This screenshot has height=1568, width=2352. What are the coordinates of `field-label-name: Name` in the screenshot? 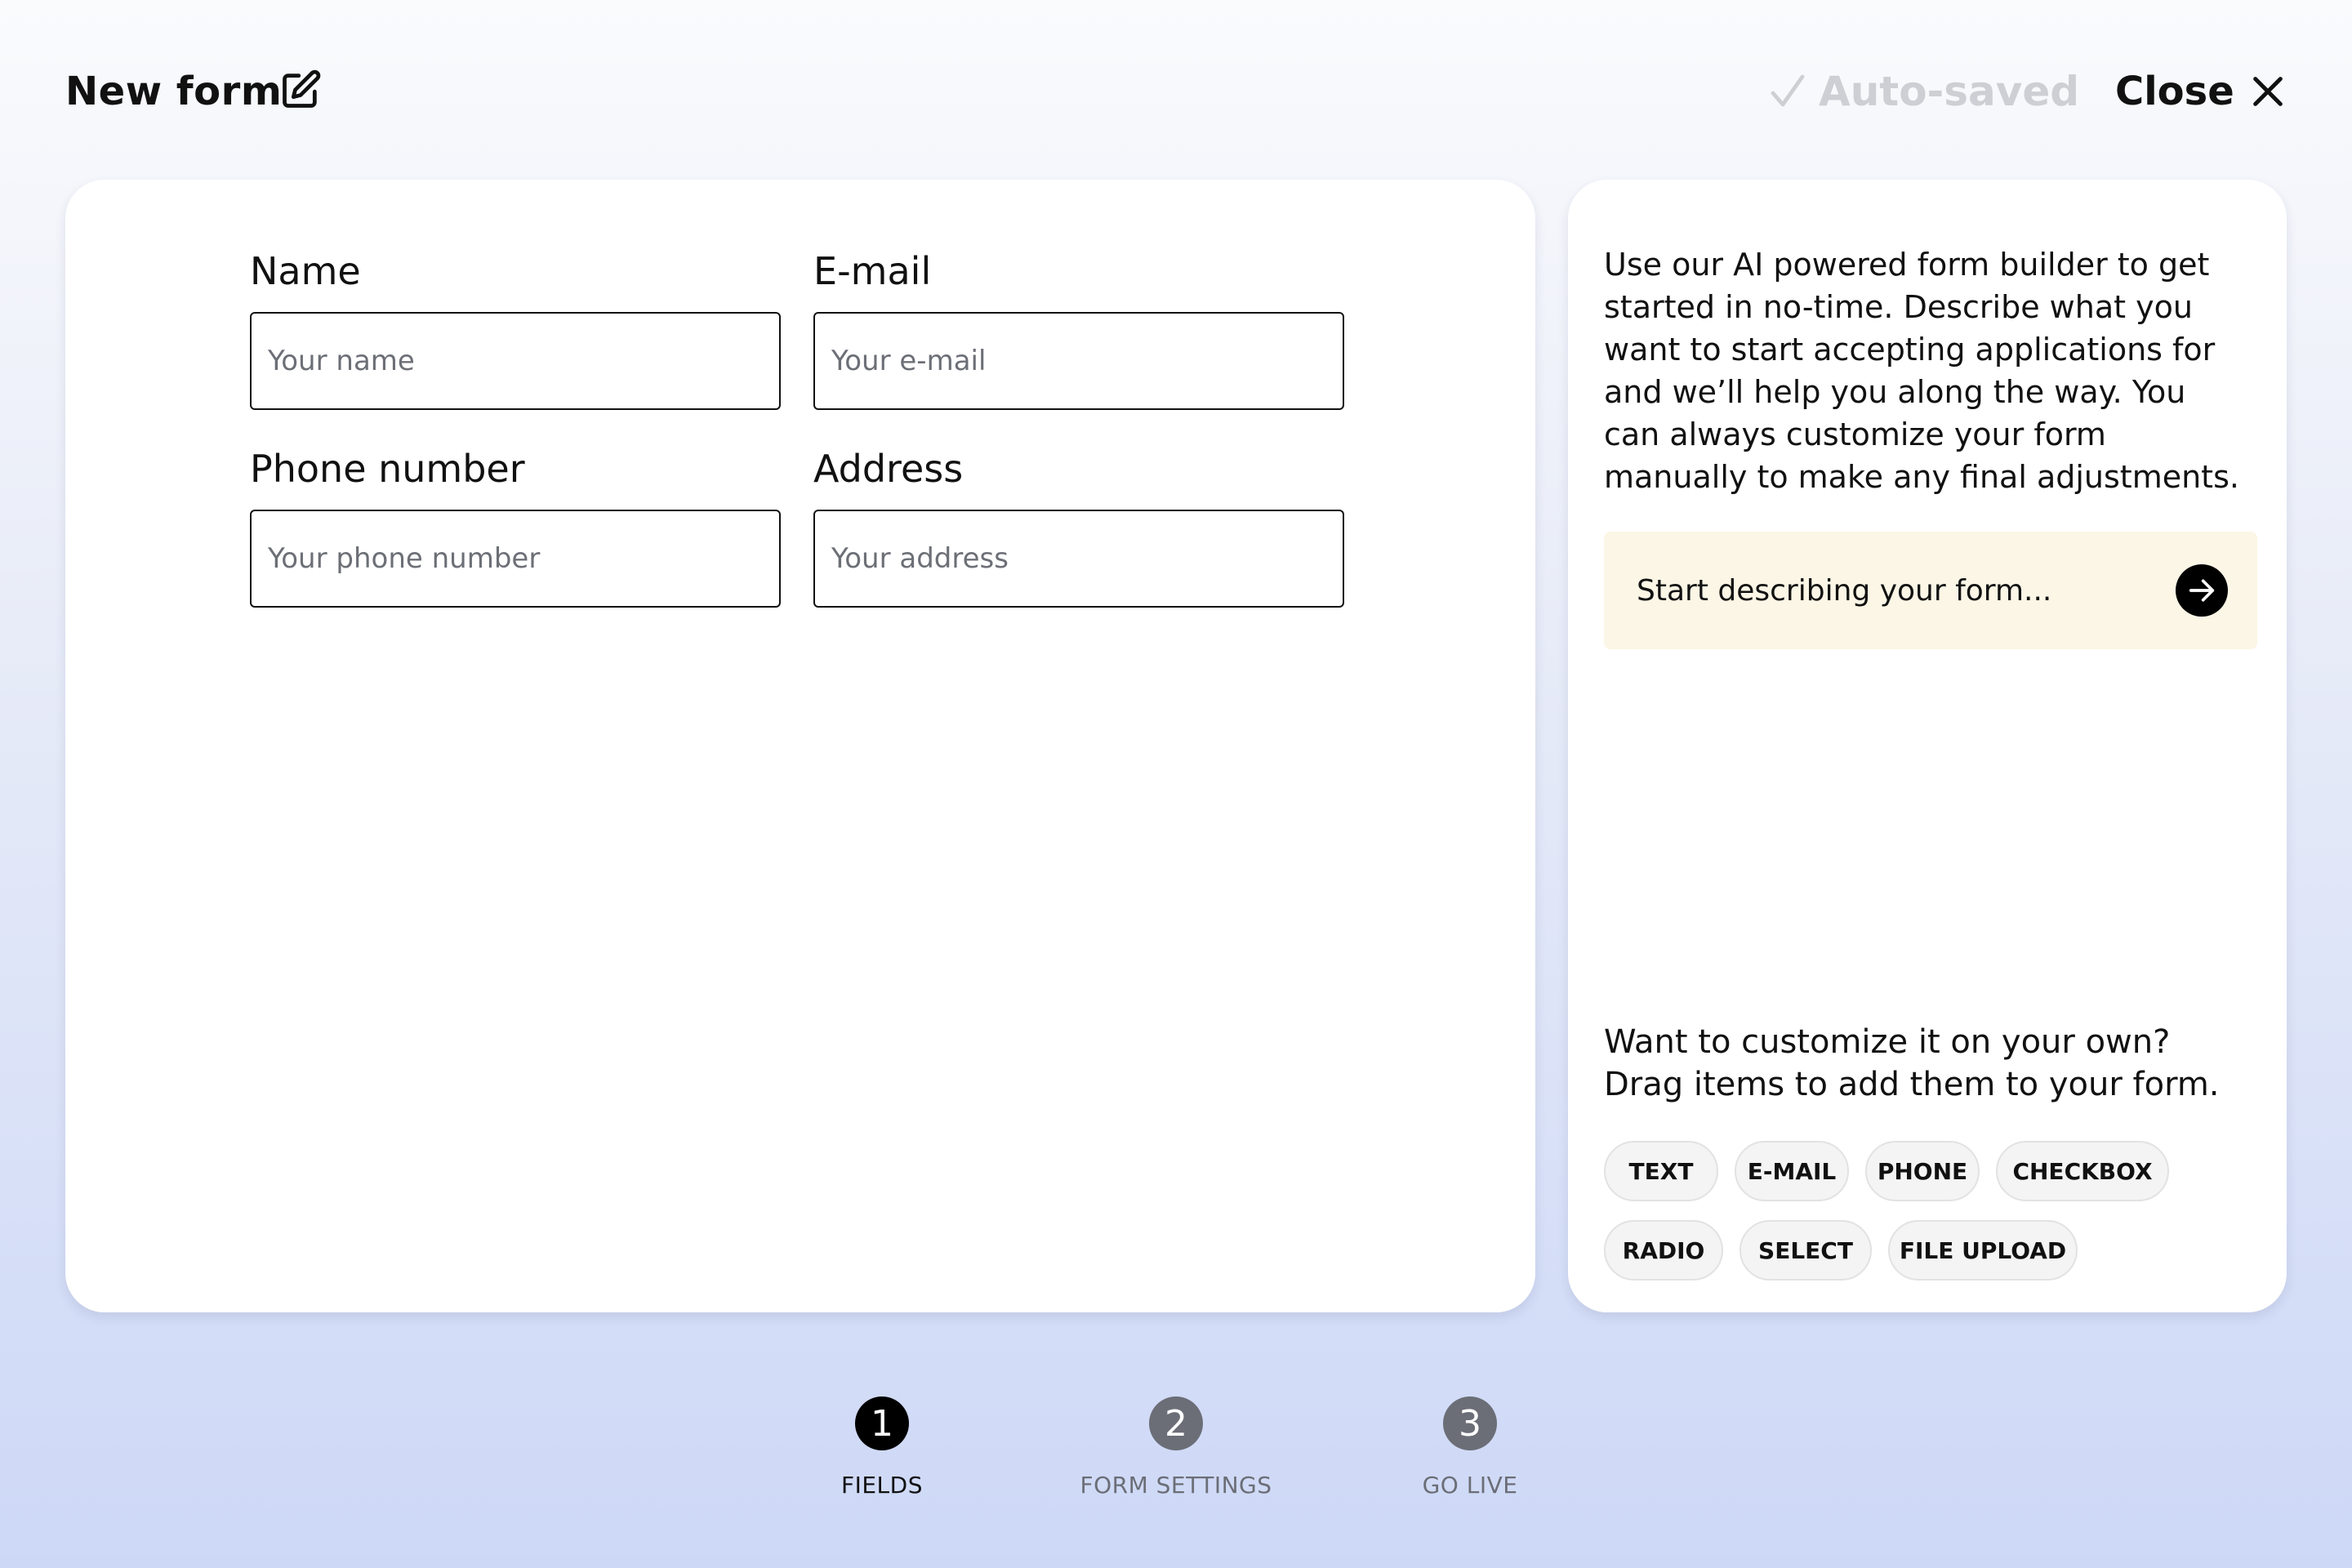 It's located at (305, 271).